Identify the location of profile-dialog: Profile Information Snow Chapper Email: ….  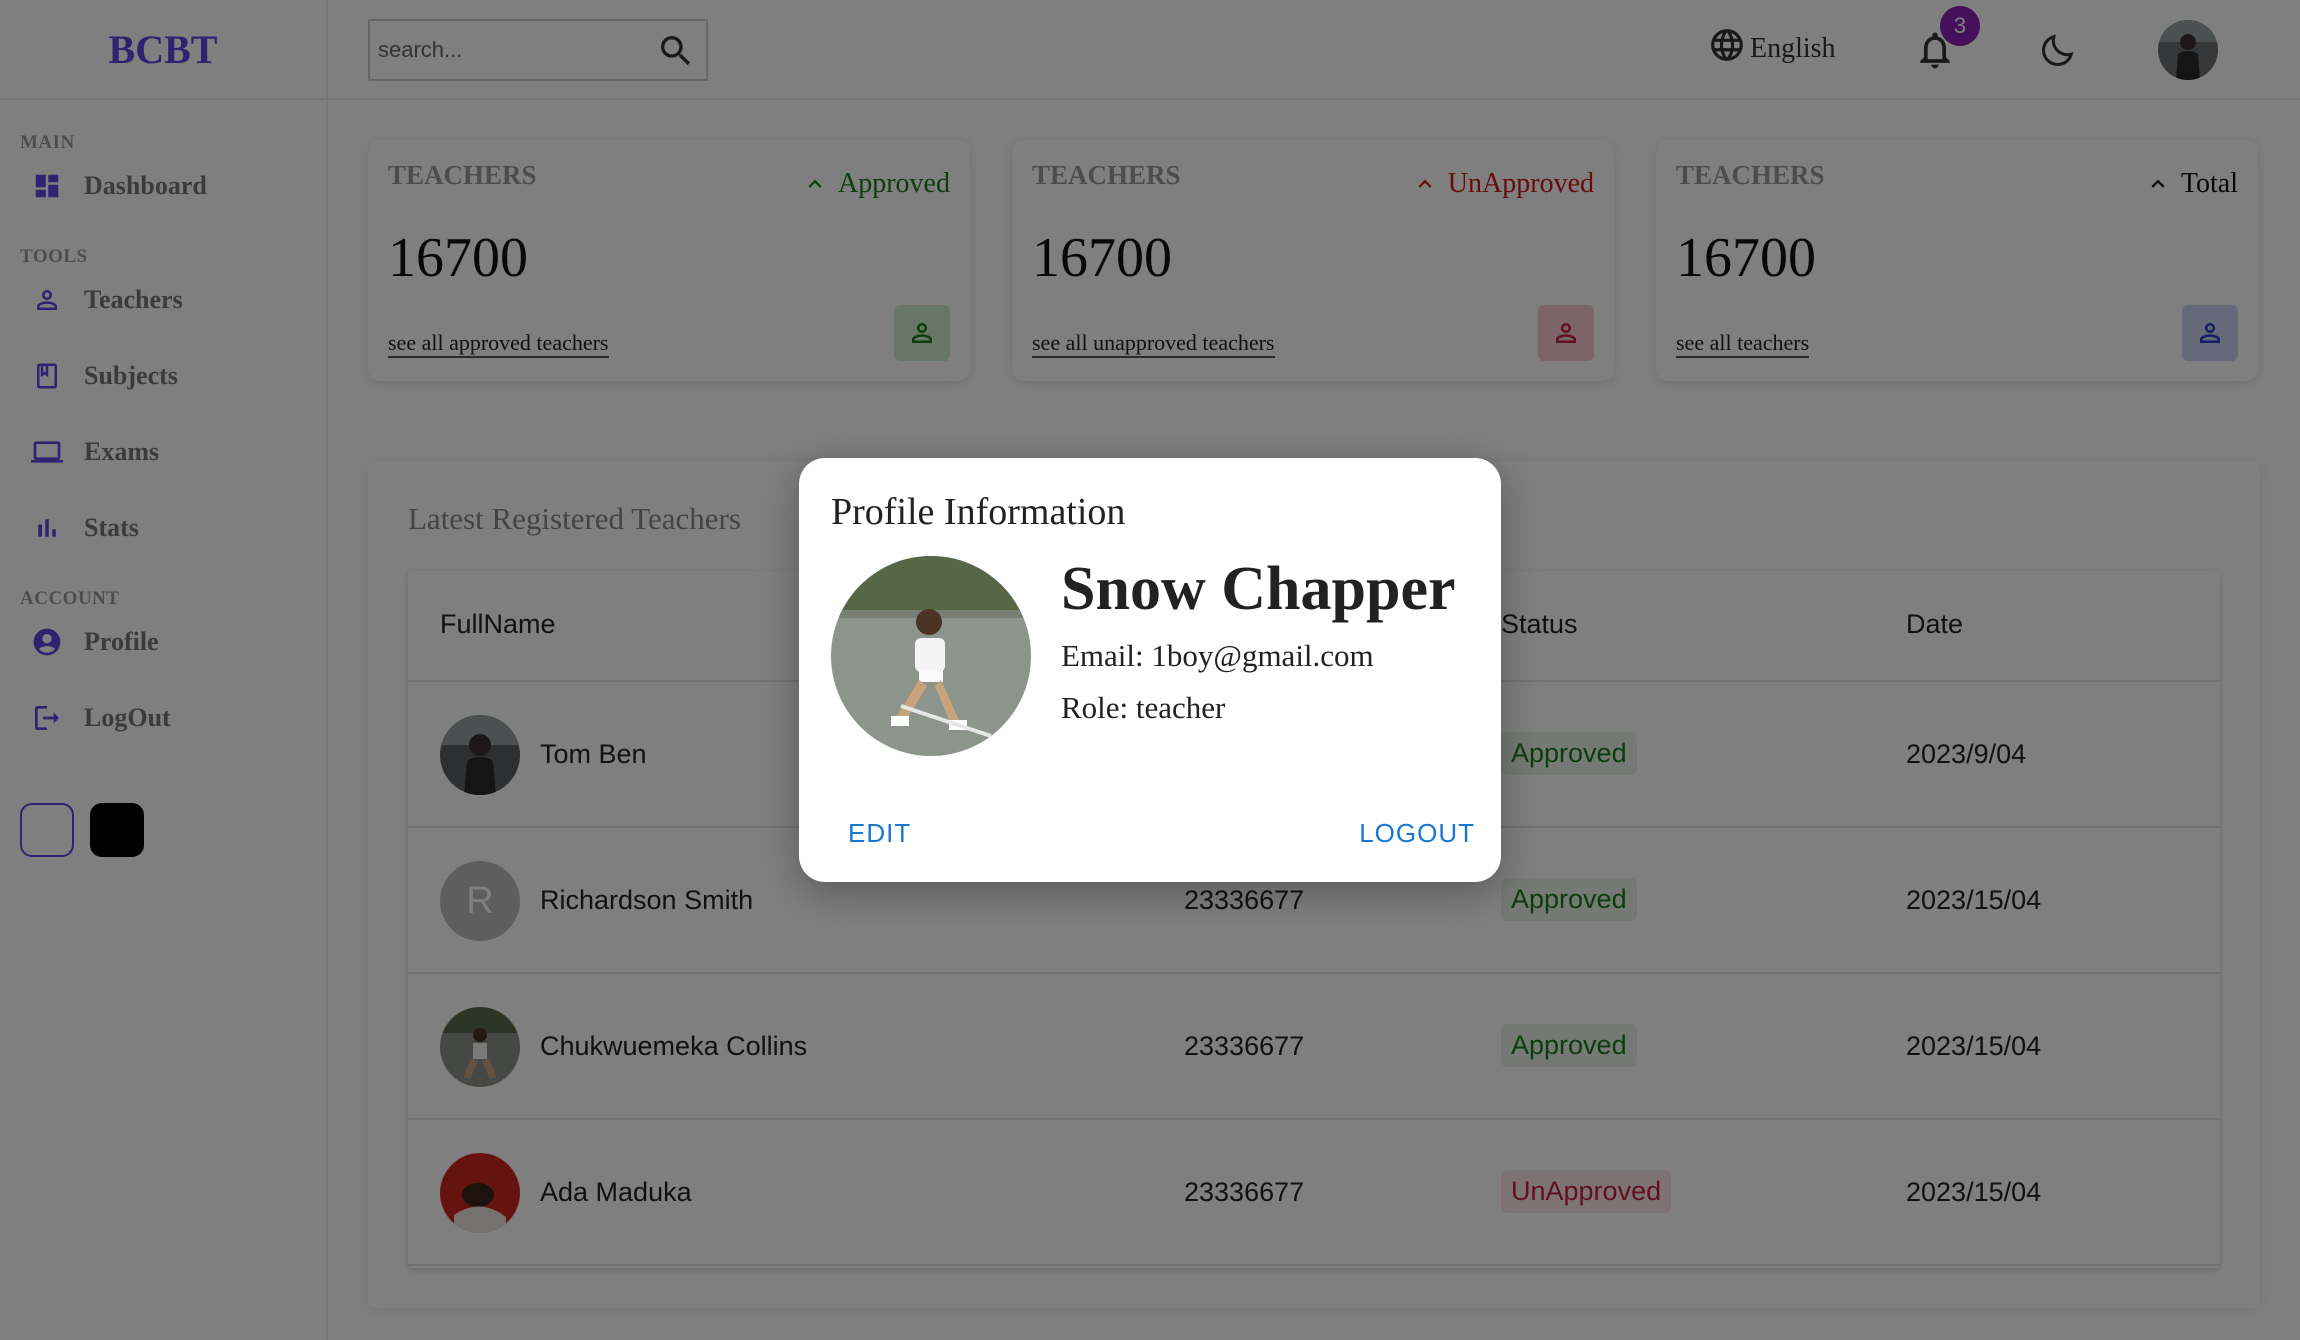
(1150, 670).